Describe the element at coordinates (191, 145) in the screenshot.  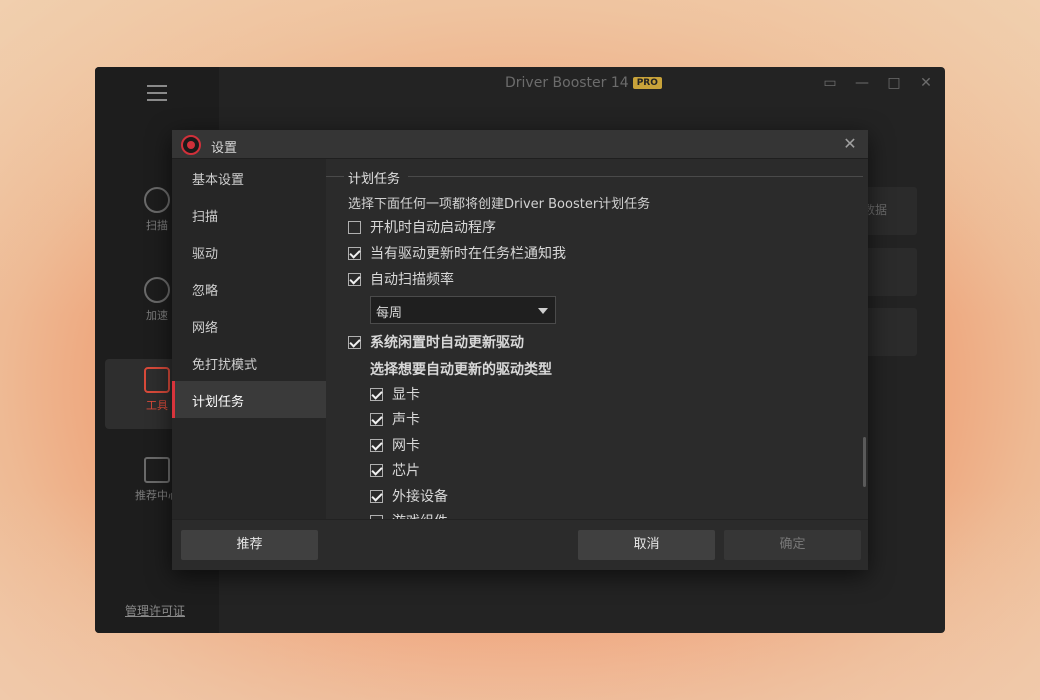
I see `driver-booster-logo-icon` at that location.